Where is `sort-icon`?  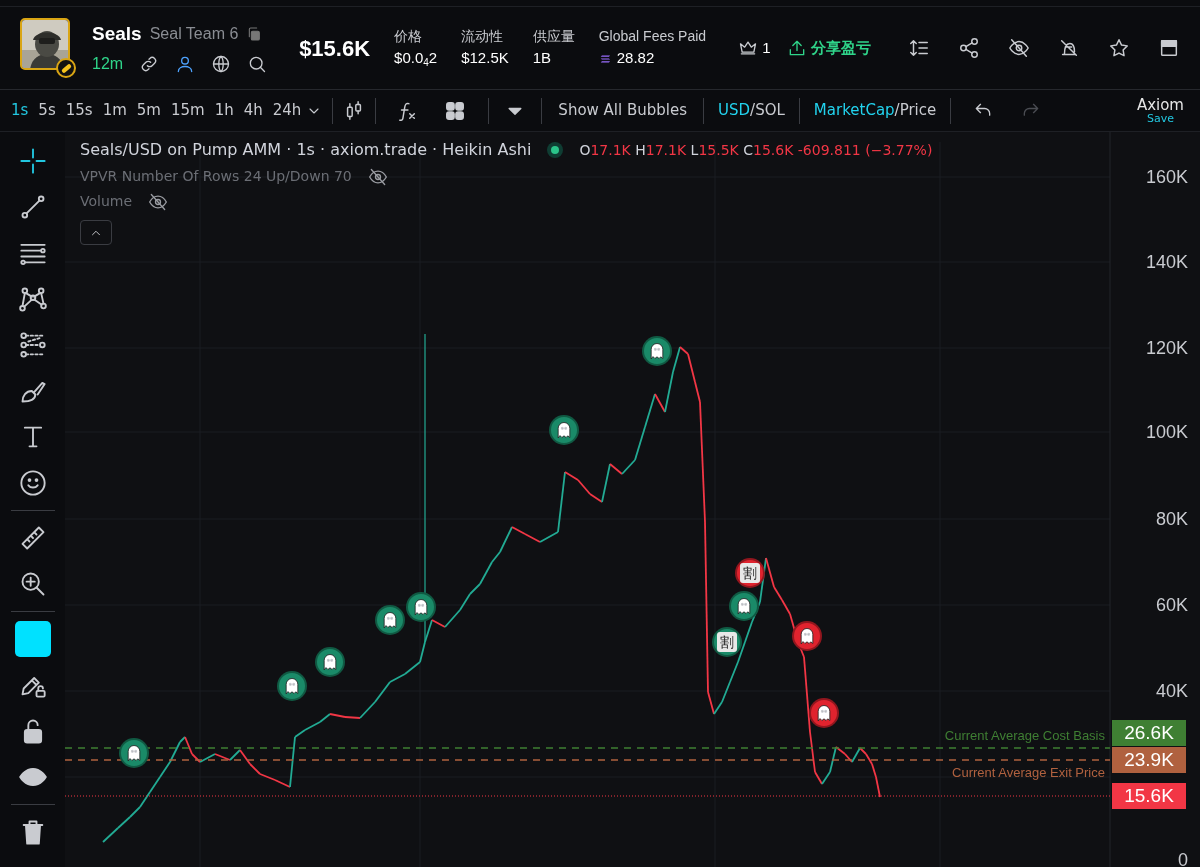 sort-icon is located at coordinates (919, 48).